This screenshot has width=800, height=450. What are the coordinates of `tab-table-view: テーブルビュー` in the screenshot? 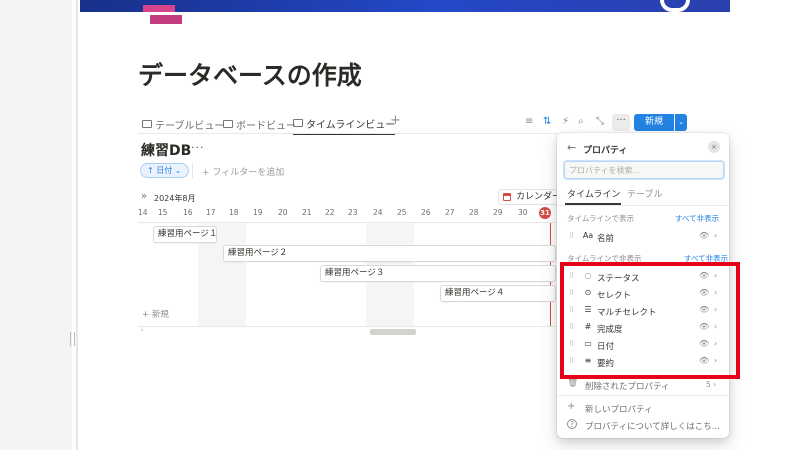 It's located at (183, 124).